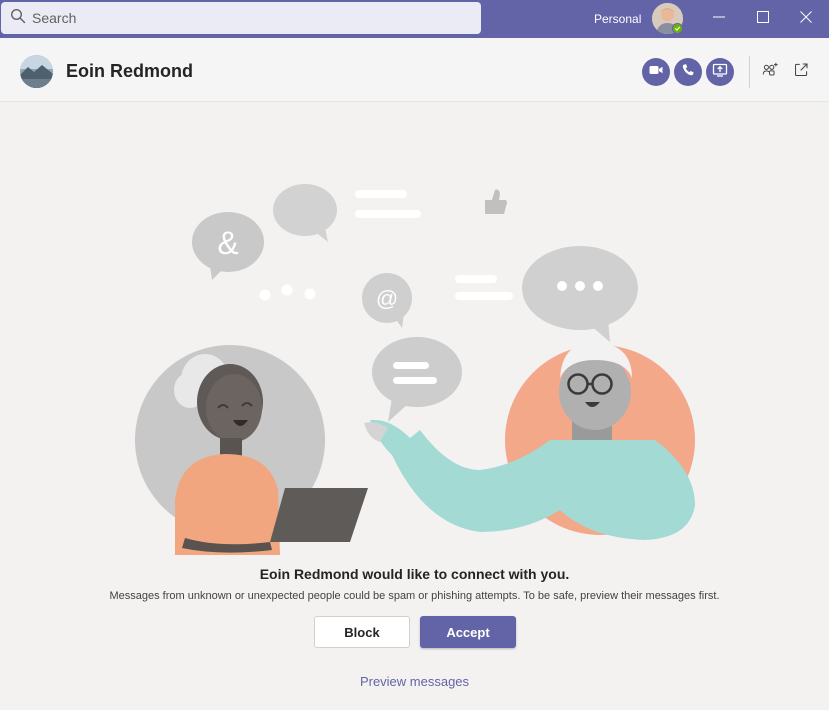  I want to click on pop-out-button, so click(801, 72).